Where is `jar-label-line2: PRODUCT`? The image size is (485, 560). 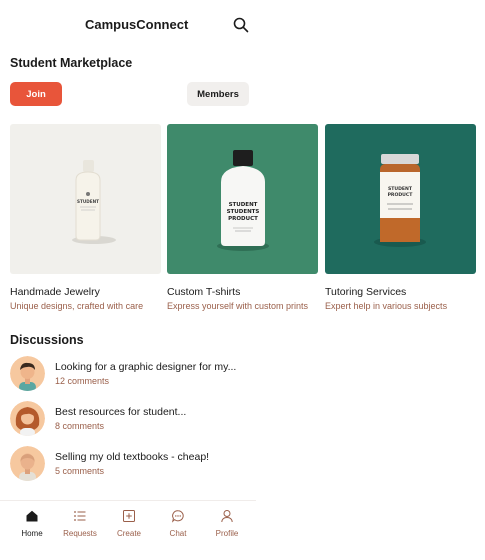
jar-label-line2: PRODUCT is located at coordinates (401, 195).